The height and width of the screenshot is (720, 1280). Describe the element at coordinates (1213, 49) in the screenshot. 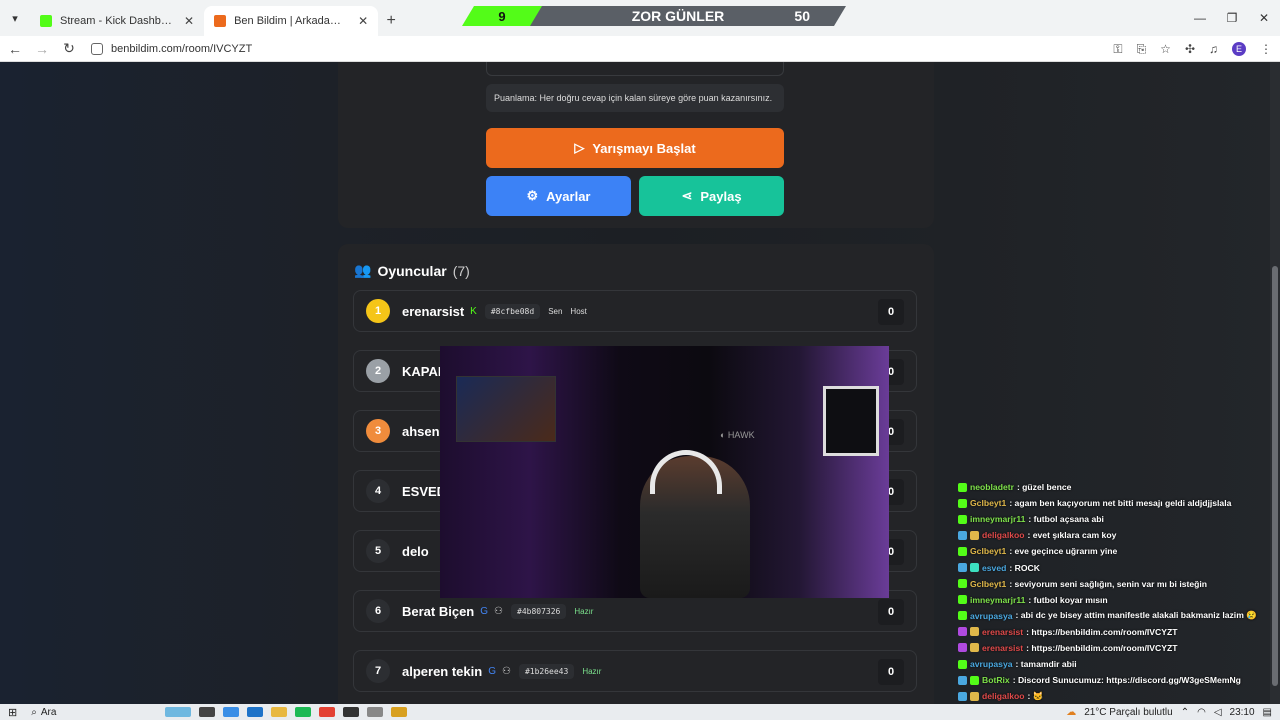

I see `media-control-icon: ♫` at that location.